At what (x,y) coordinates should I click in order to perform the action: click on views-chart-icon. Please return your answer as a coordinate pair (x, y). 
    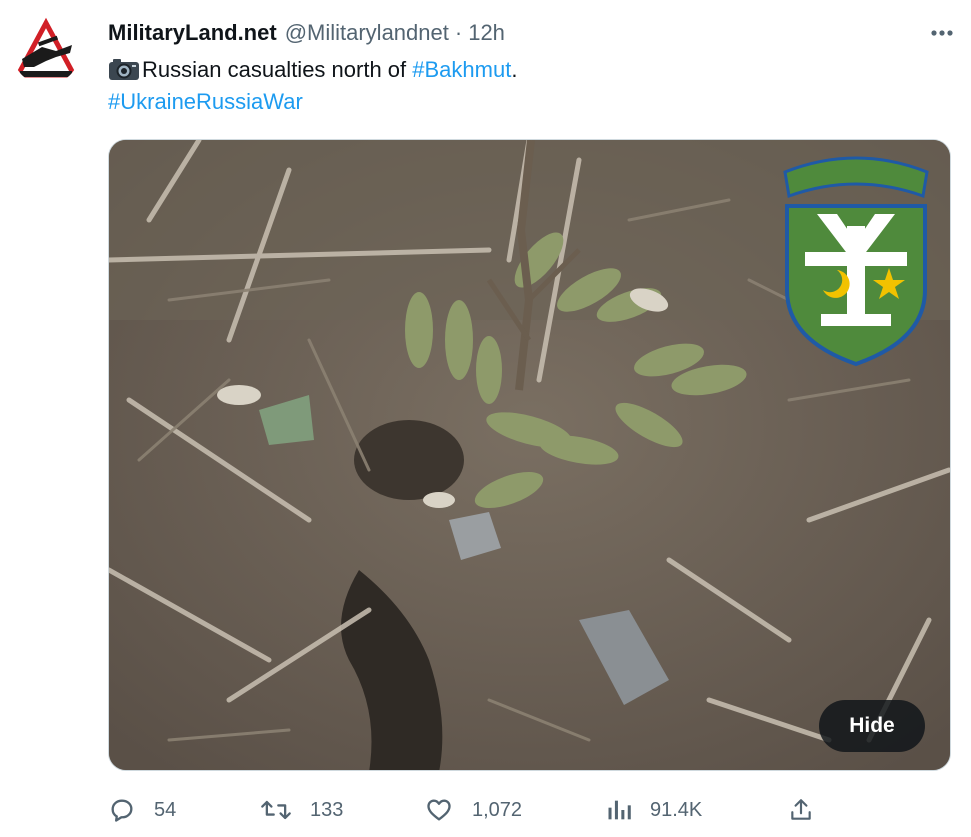
    Looking at the image, I should click on (619, 810).